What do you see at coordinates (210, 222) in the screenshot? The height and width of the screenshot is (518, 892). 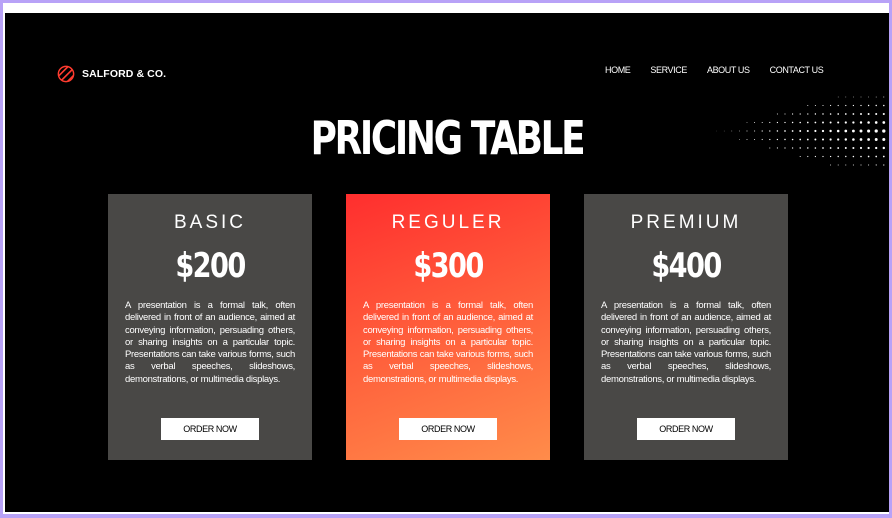 I see `plan-name: BASIC` at bounding box center [210, 222].